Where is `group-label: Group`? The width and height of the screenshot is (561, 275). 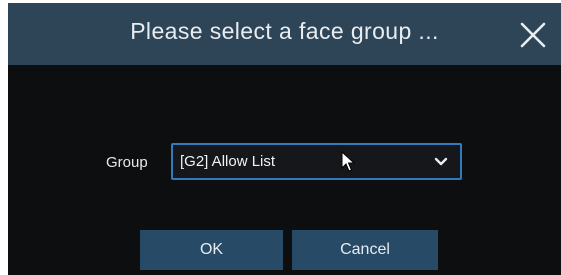 group-label: Group is located at coordinates (127, 162).